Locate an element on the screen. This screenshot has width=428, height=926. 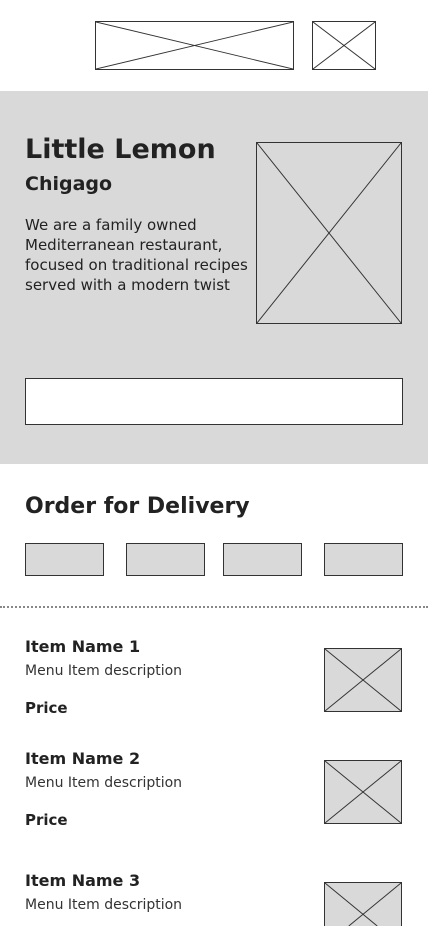
hero-title: Little Lemon is located at coordinates (120, 149).